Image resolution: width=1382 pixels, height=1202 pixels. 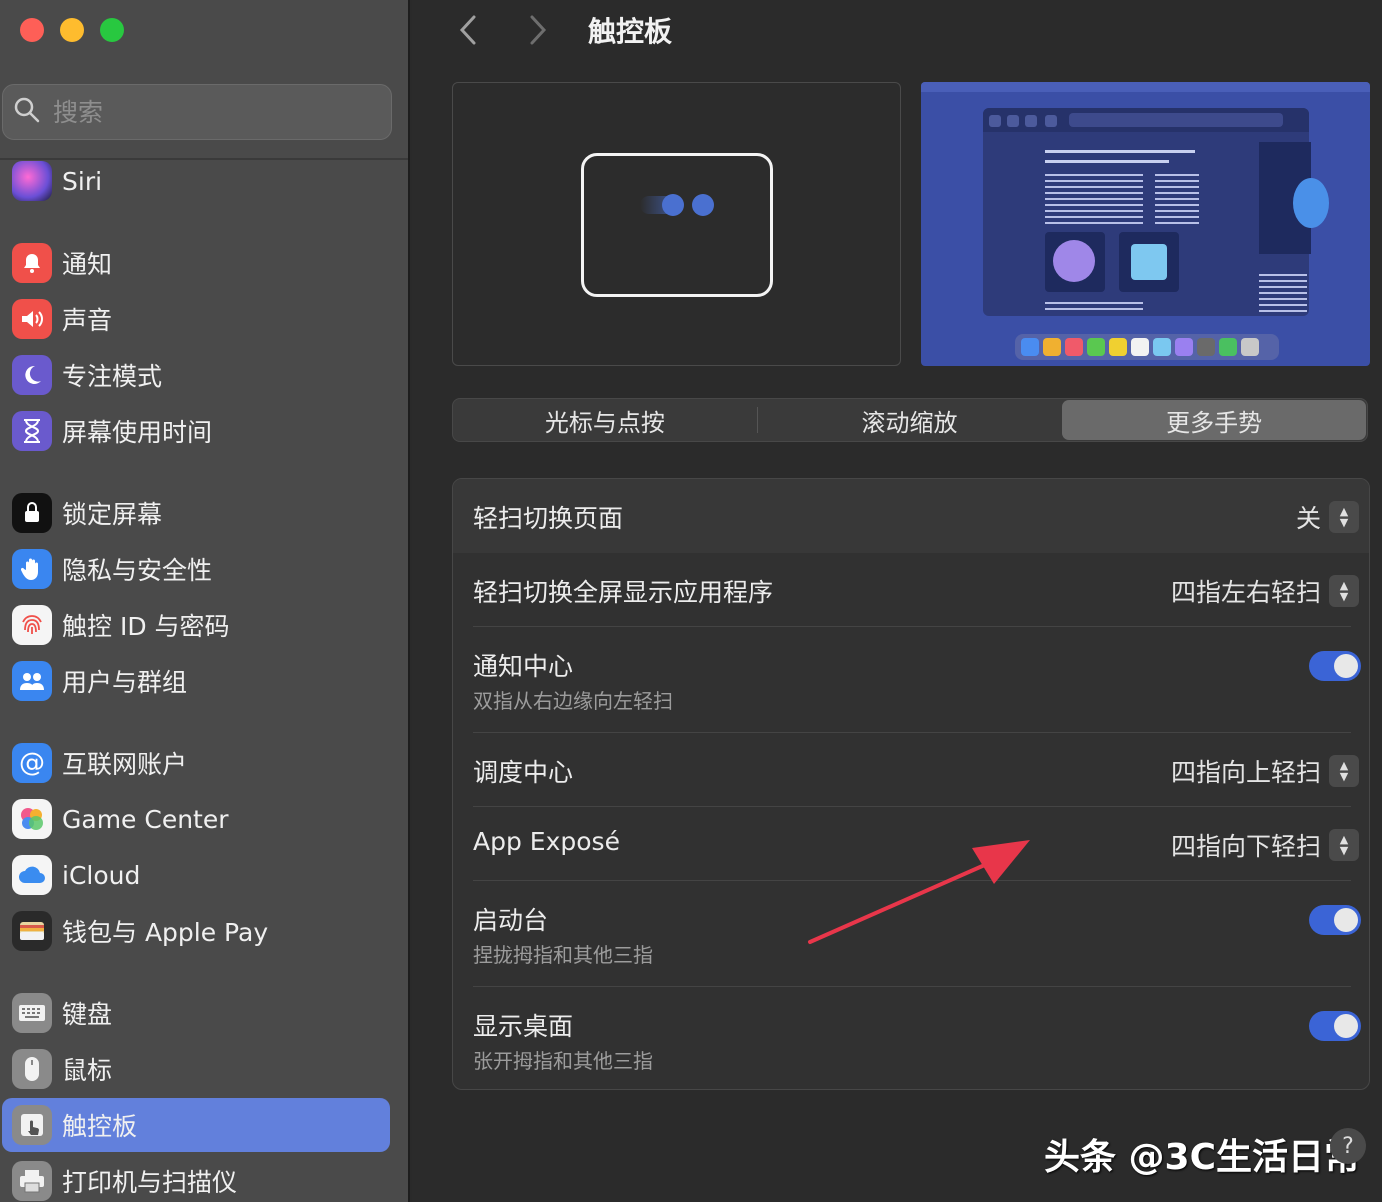 I want to click on mouse-icon, so click(x=32, y=1069).